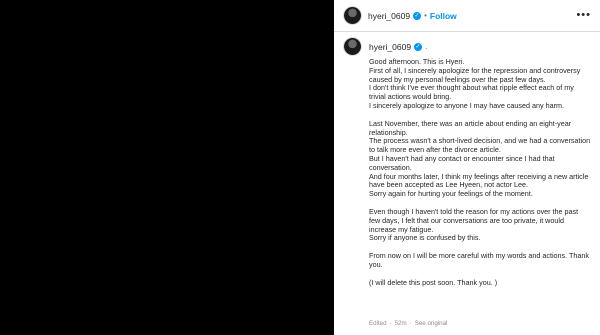 The width and height of the screenshot is (600, 335). What do you see at coordinates (378, 323) in the screenshot?
I see `edited-label: Edited` at bounding box center [378, 323].